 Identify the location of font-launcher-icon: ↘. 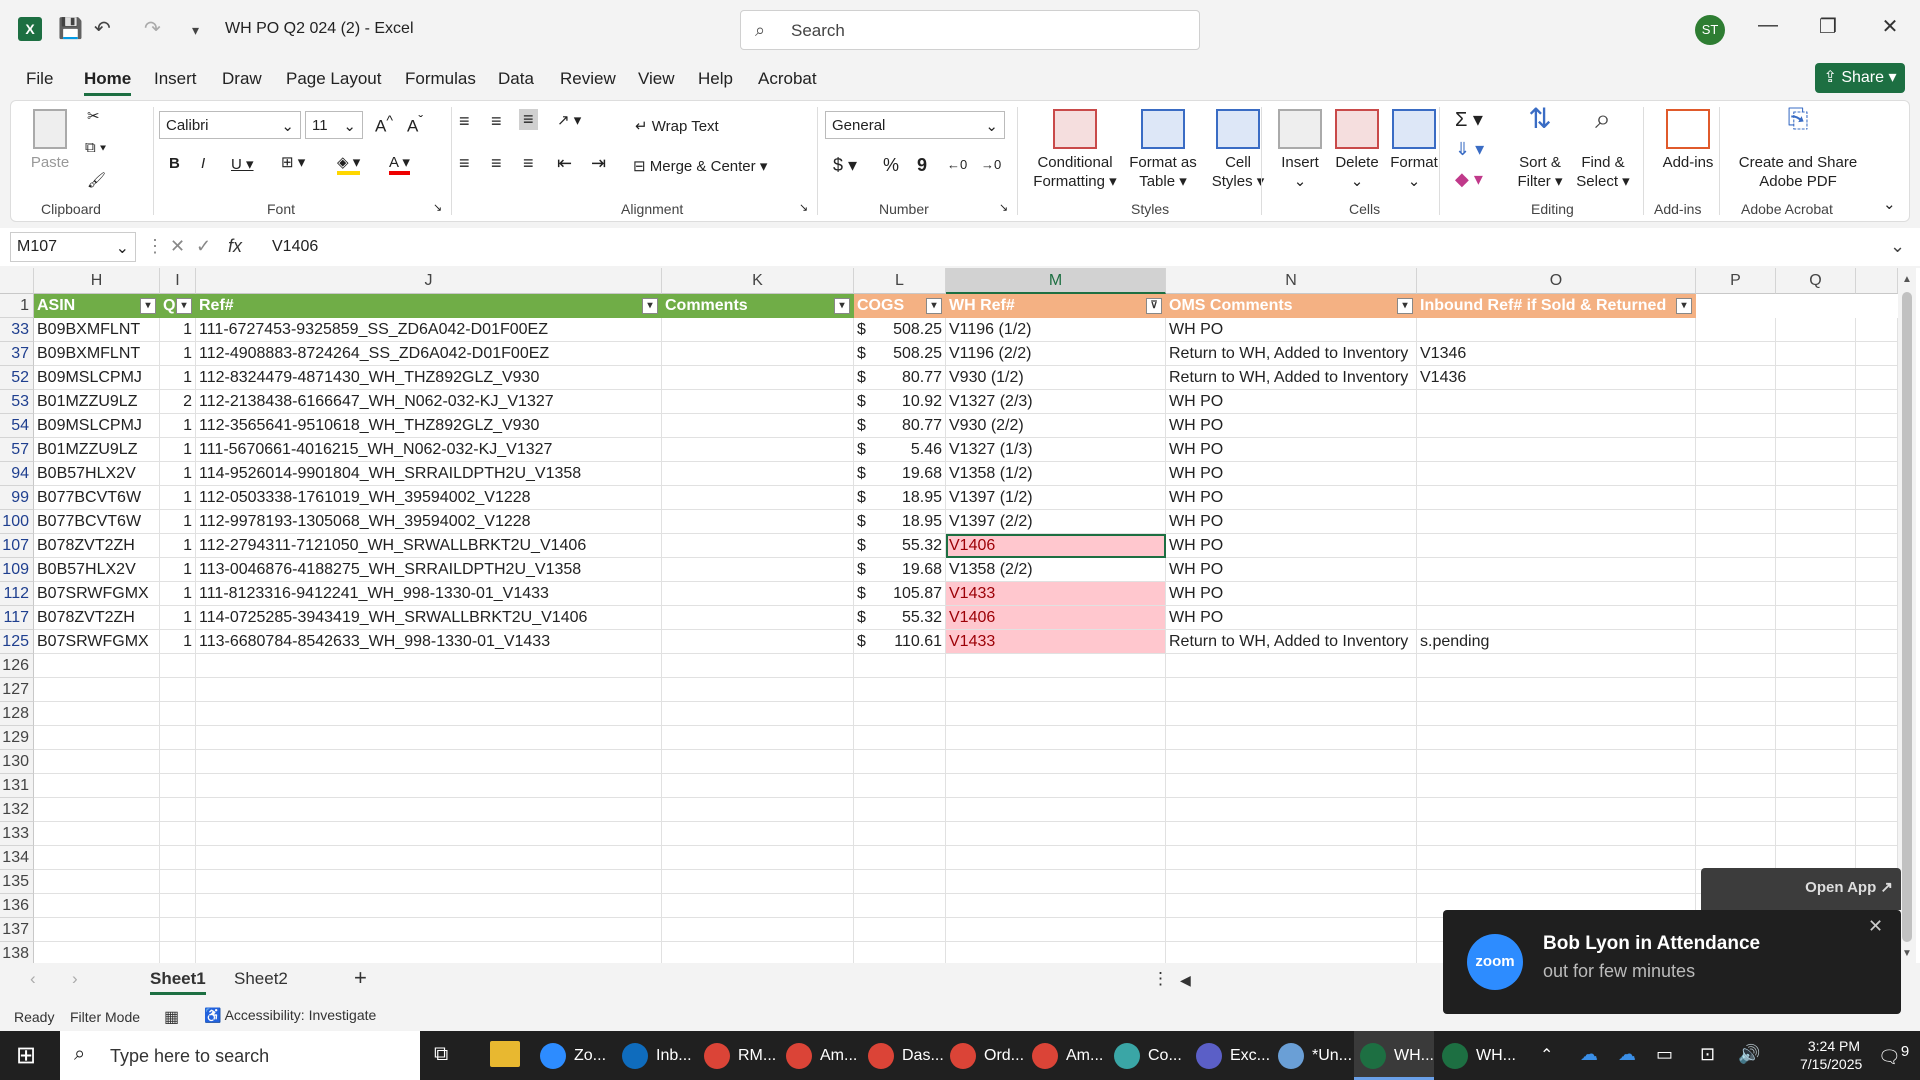
(437, 207).